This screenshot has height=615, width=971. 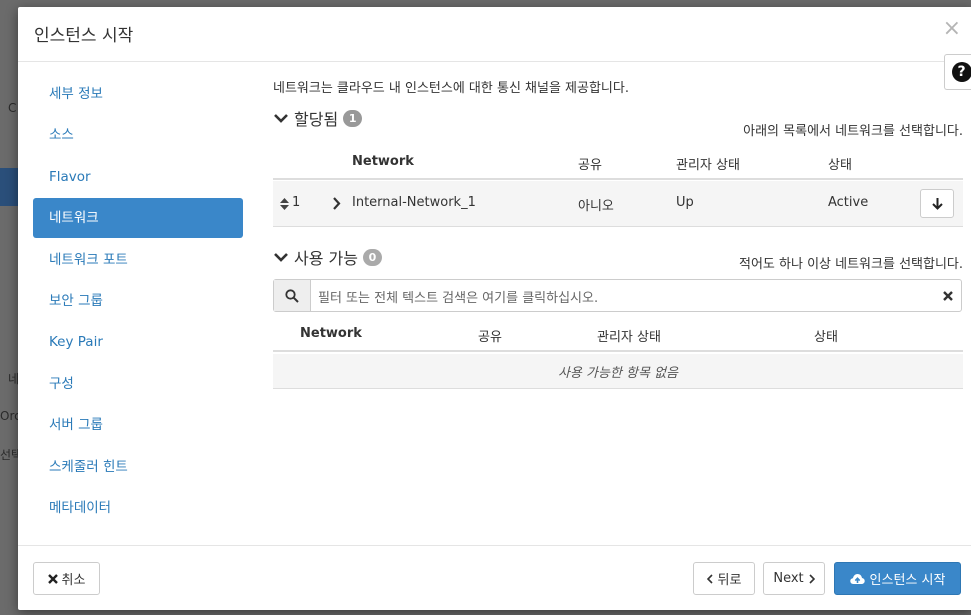 I want to click on row-order: 1, so click(x=296, y=202).